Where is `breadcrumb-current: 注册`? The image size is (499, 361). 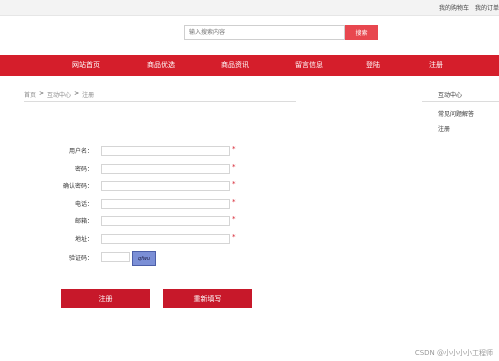 breadcrumb-current: 注册 is located at coordinates (88, 95).